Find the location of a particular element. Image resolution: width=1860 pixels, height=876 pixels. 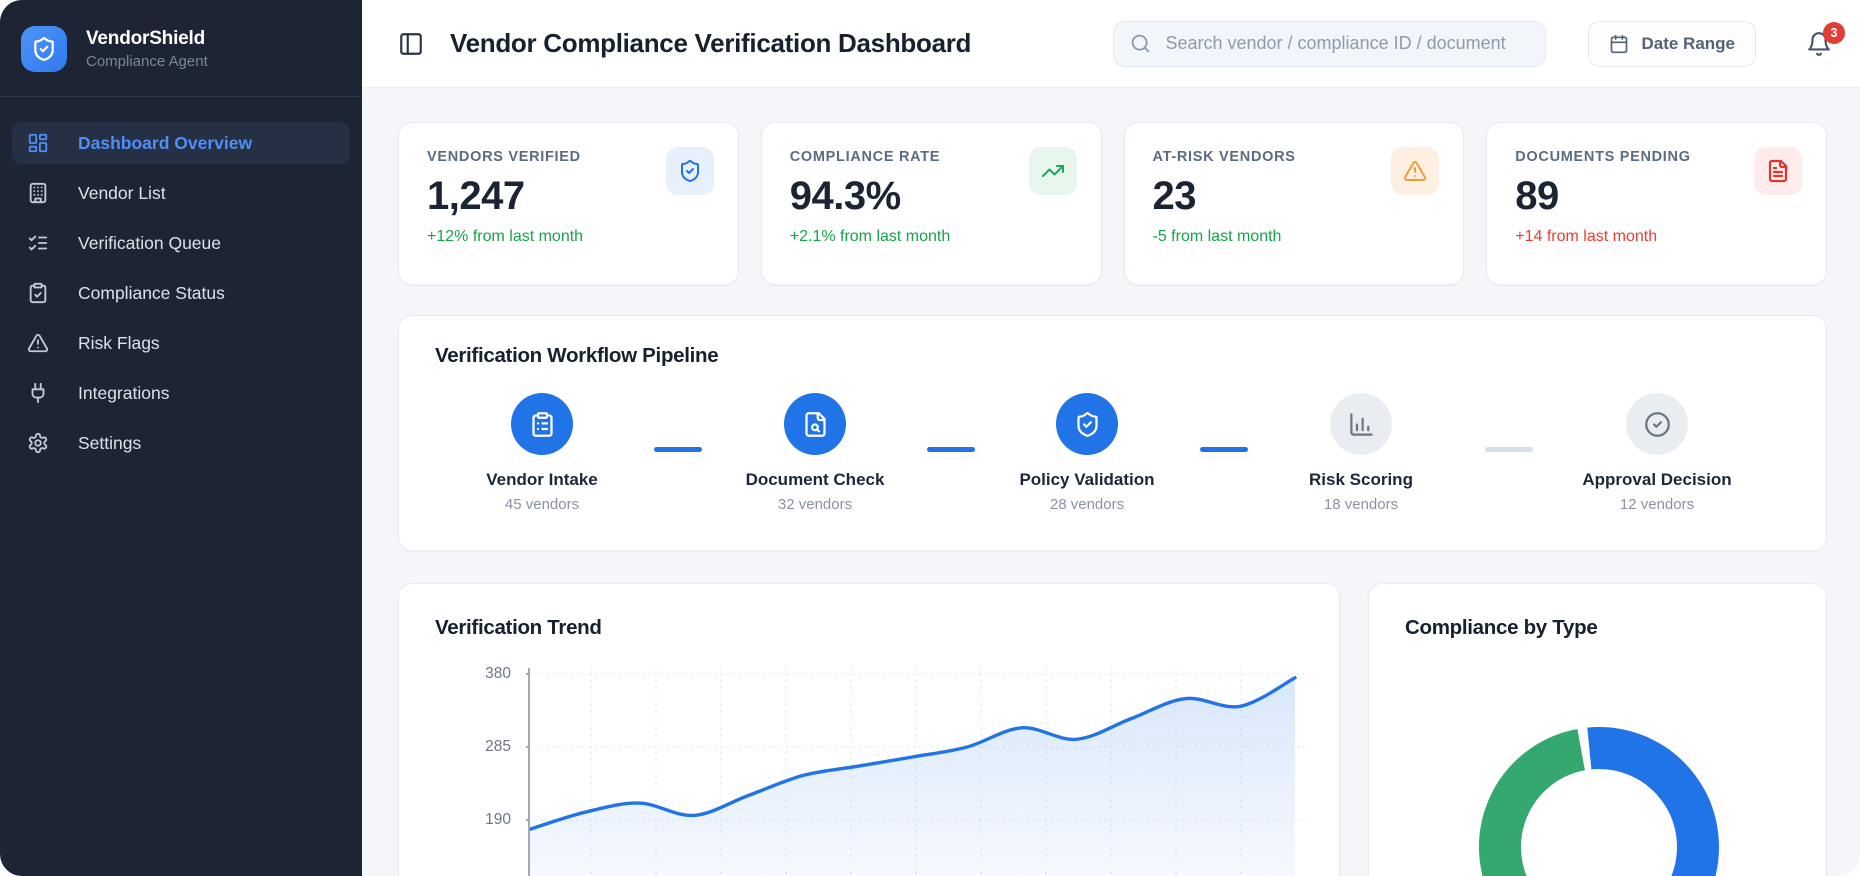

notification-badge: 3 is located at coordinates (1834, 32).